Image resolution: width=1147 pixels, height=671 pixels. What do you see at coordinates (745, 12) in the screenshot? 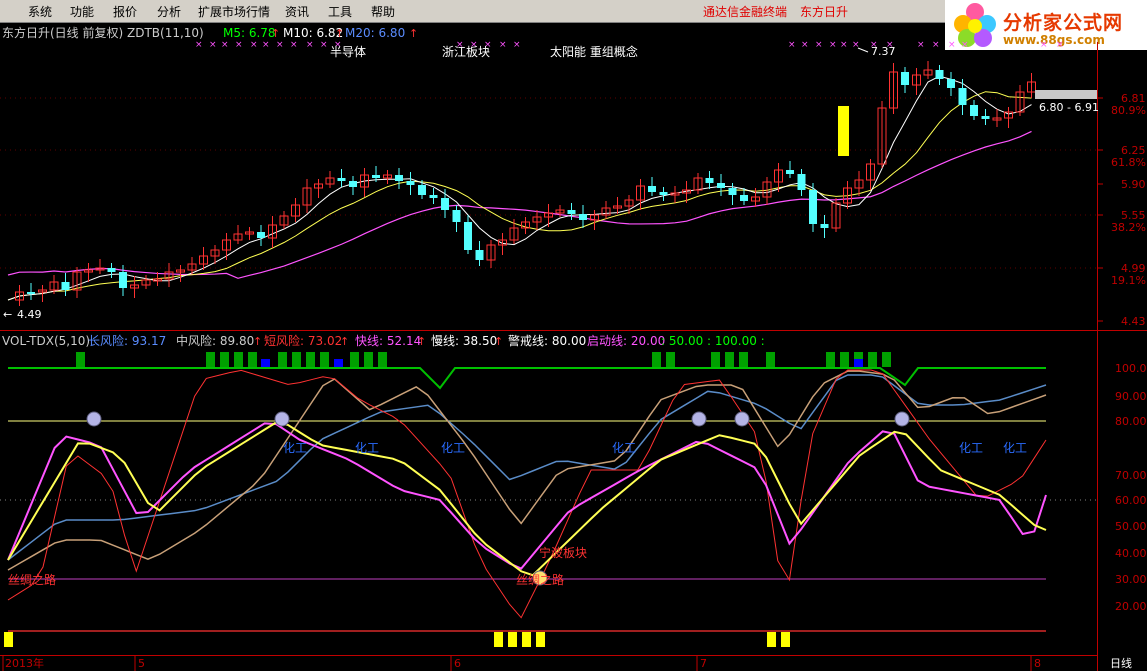
I see `menu-terminal-name: 通达信金融终端` at bounding box center [745, 12].